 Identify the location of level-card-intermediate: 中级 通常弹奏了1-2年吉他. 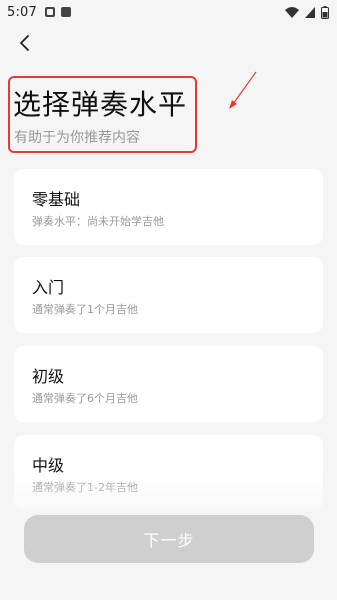
(168, 473).